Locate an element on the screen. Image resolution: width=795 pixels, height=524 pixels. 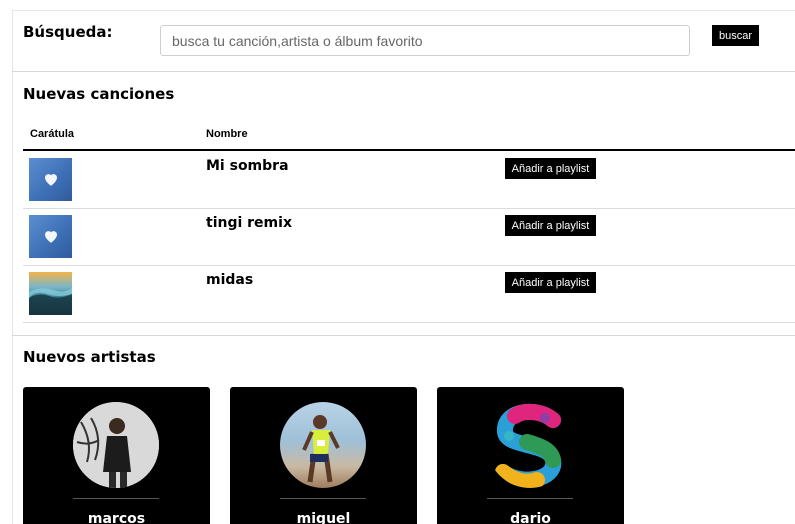
table-row: Mi sombra Añadir a playlist is located at coordinates (409, 180).